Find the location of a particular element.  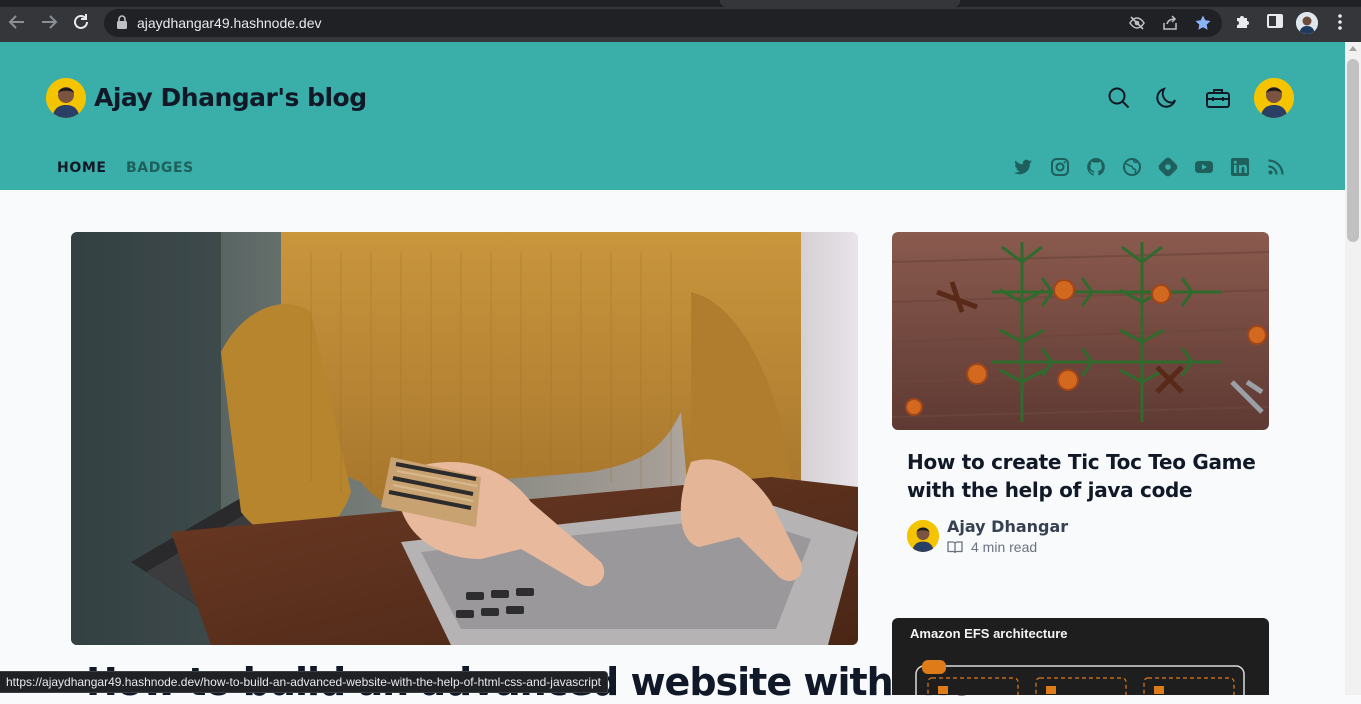

twitter-icon is located at coordinates (1023, 167).